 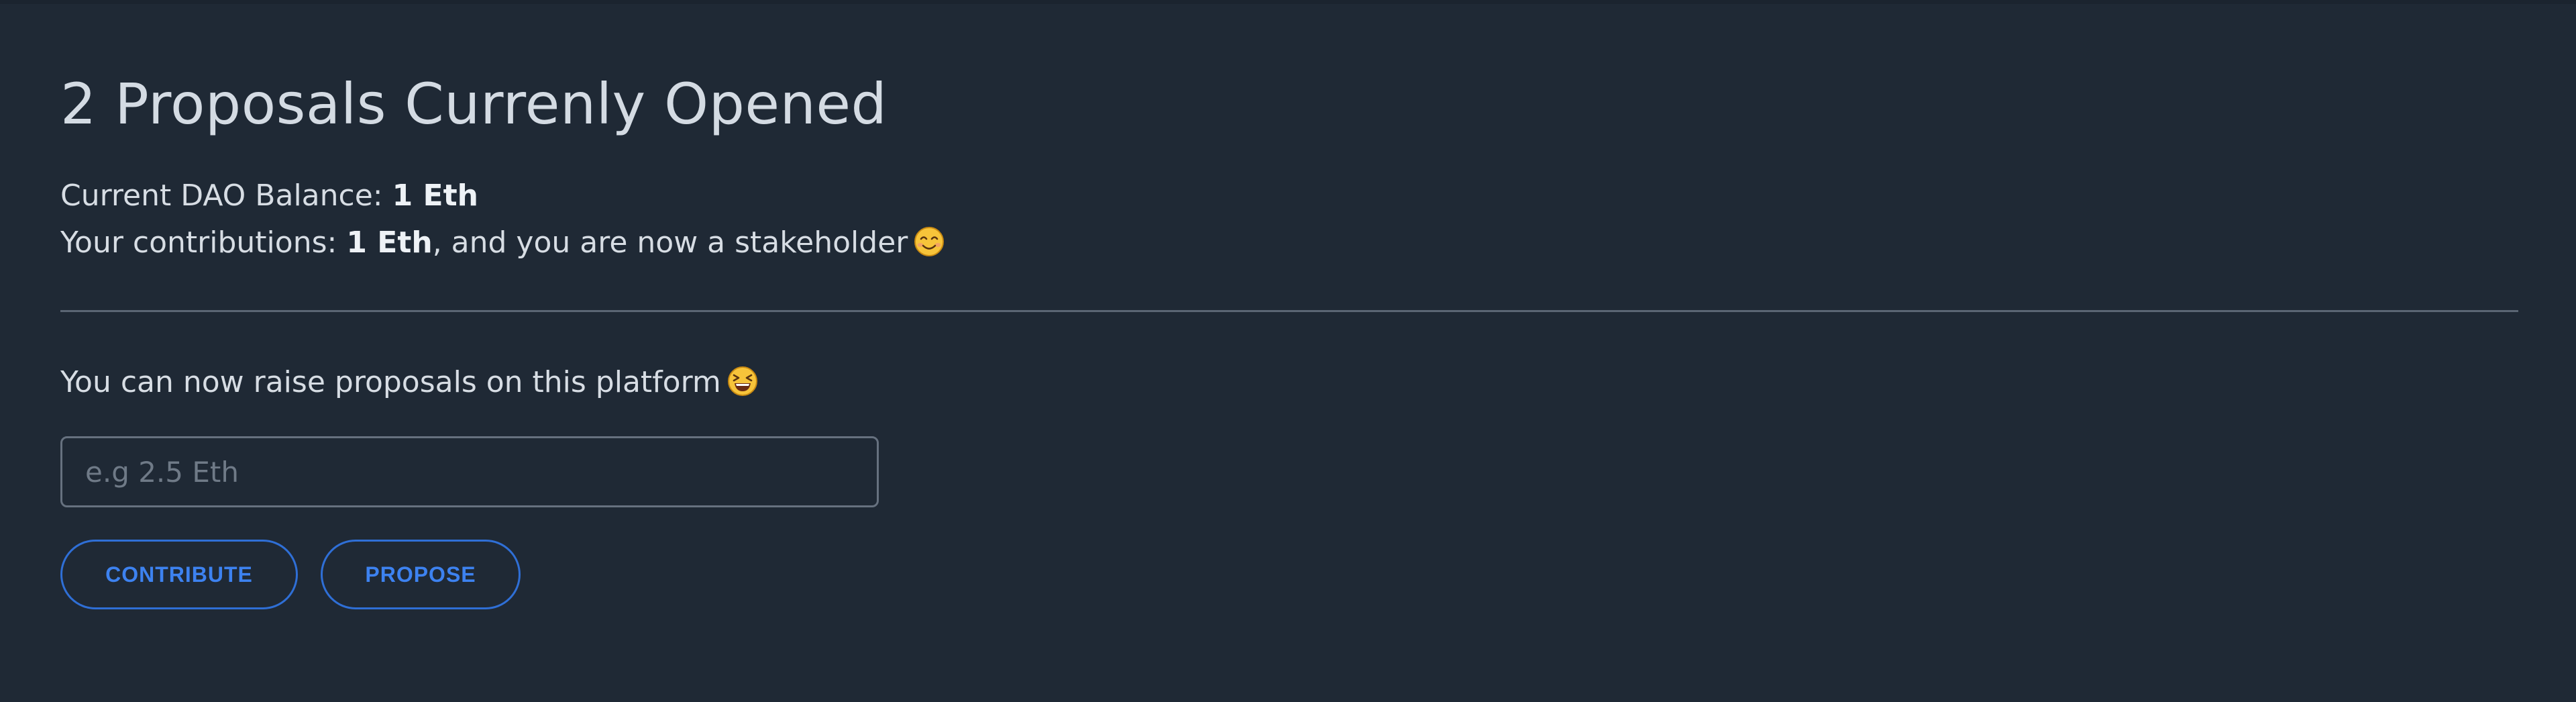 What do you see at coordinates (469, 472) in the screenshot?
I see `amount-input` at bounding box center [469, 472].